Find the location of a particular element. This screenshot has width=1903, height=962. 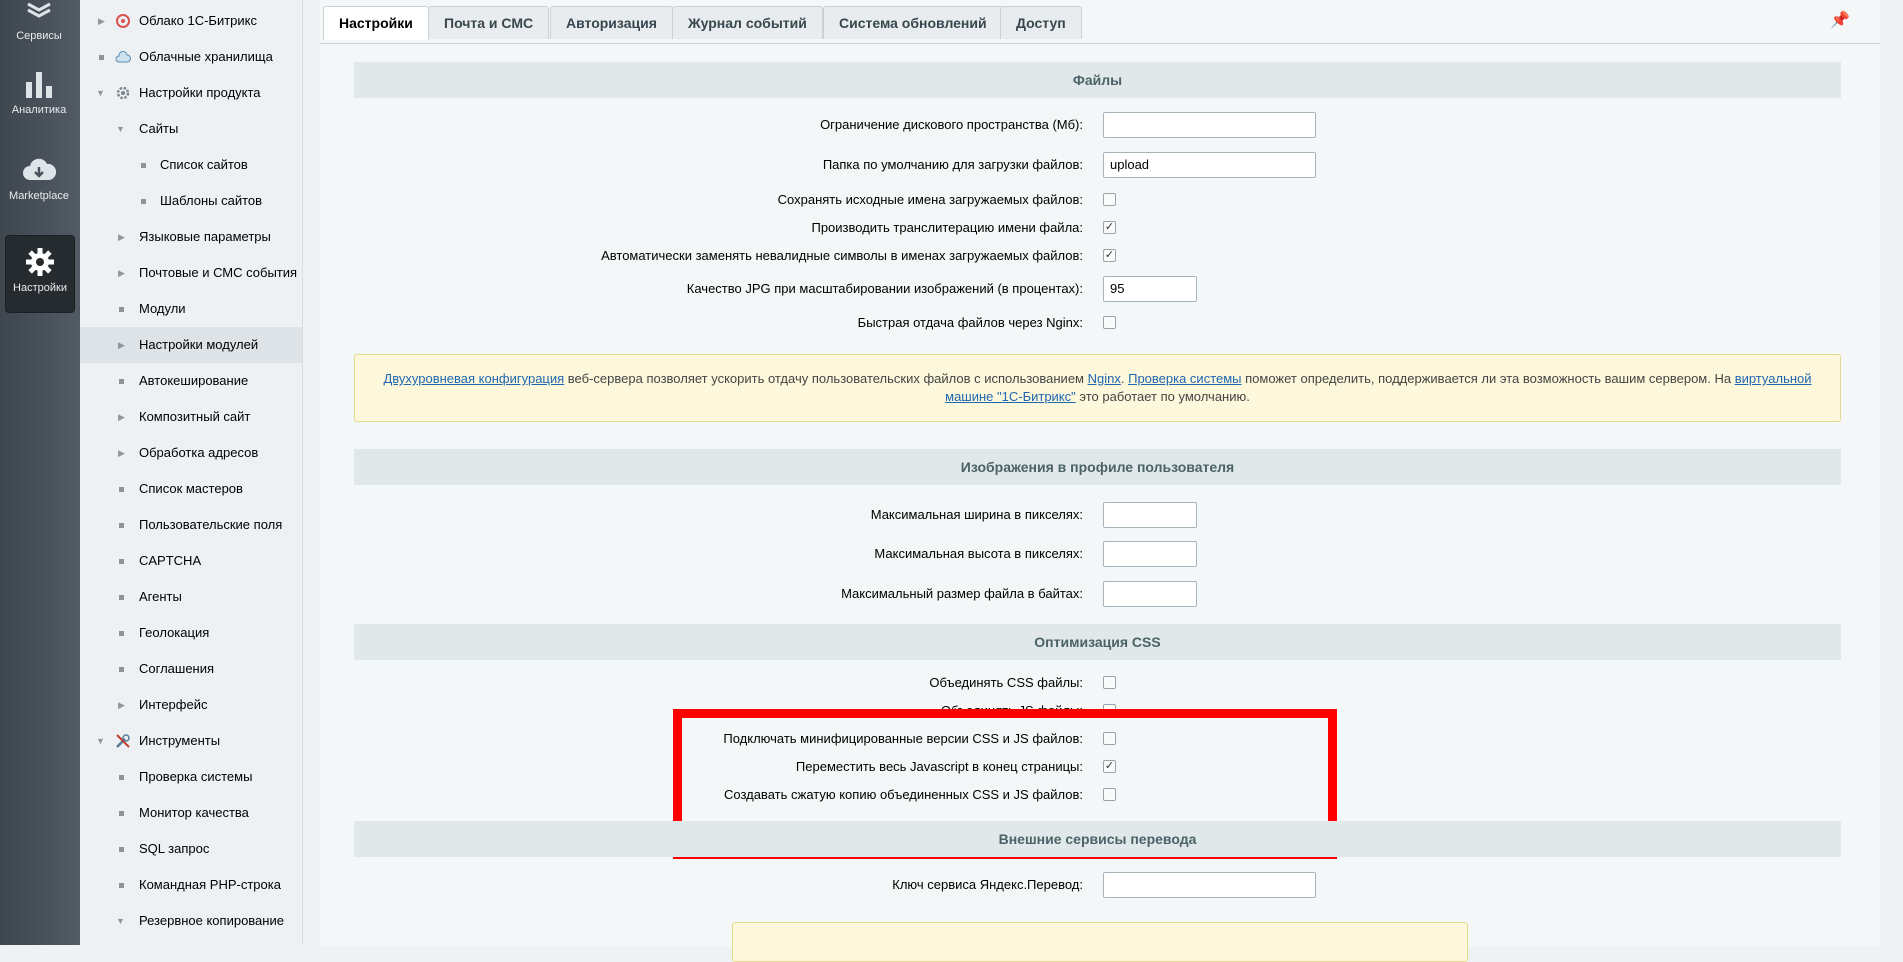

nav-analytics: Аналитика is located at coordinates (39, 106).